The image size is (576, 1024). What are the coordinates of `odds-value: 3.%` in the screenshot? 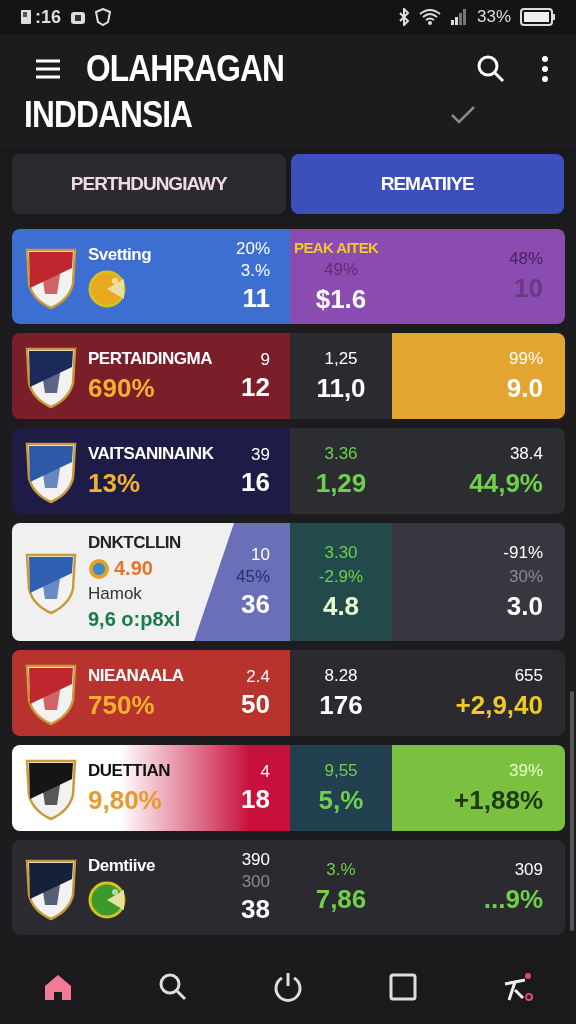 It's located at (341, 870).